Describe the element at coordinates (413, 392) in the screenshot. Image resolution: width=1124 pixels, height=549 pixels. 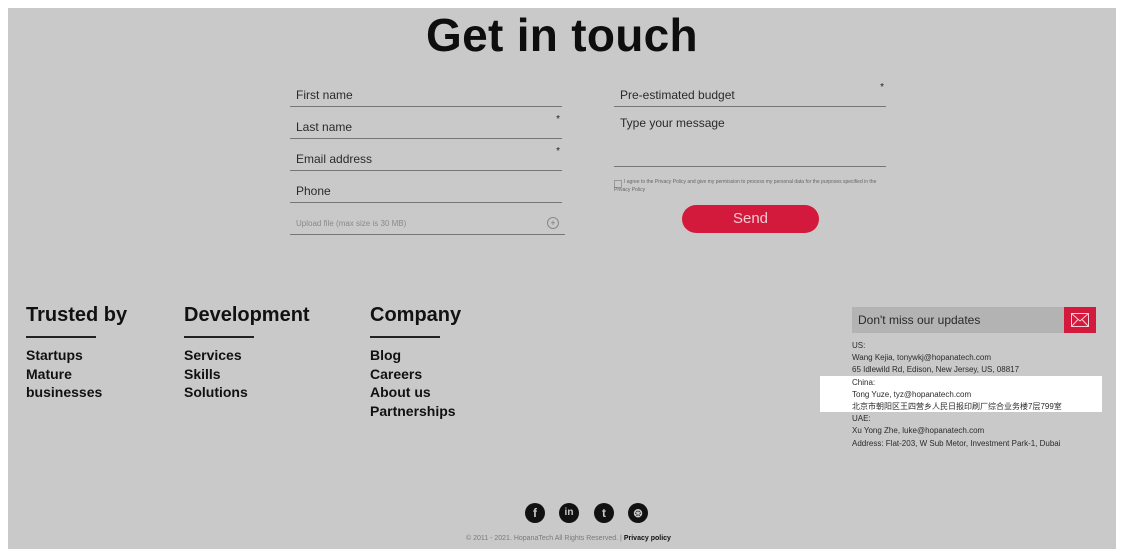
I see `footer-link-about-us: About us` at that location.